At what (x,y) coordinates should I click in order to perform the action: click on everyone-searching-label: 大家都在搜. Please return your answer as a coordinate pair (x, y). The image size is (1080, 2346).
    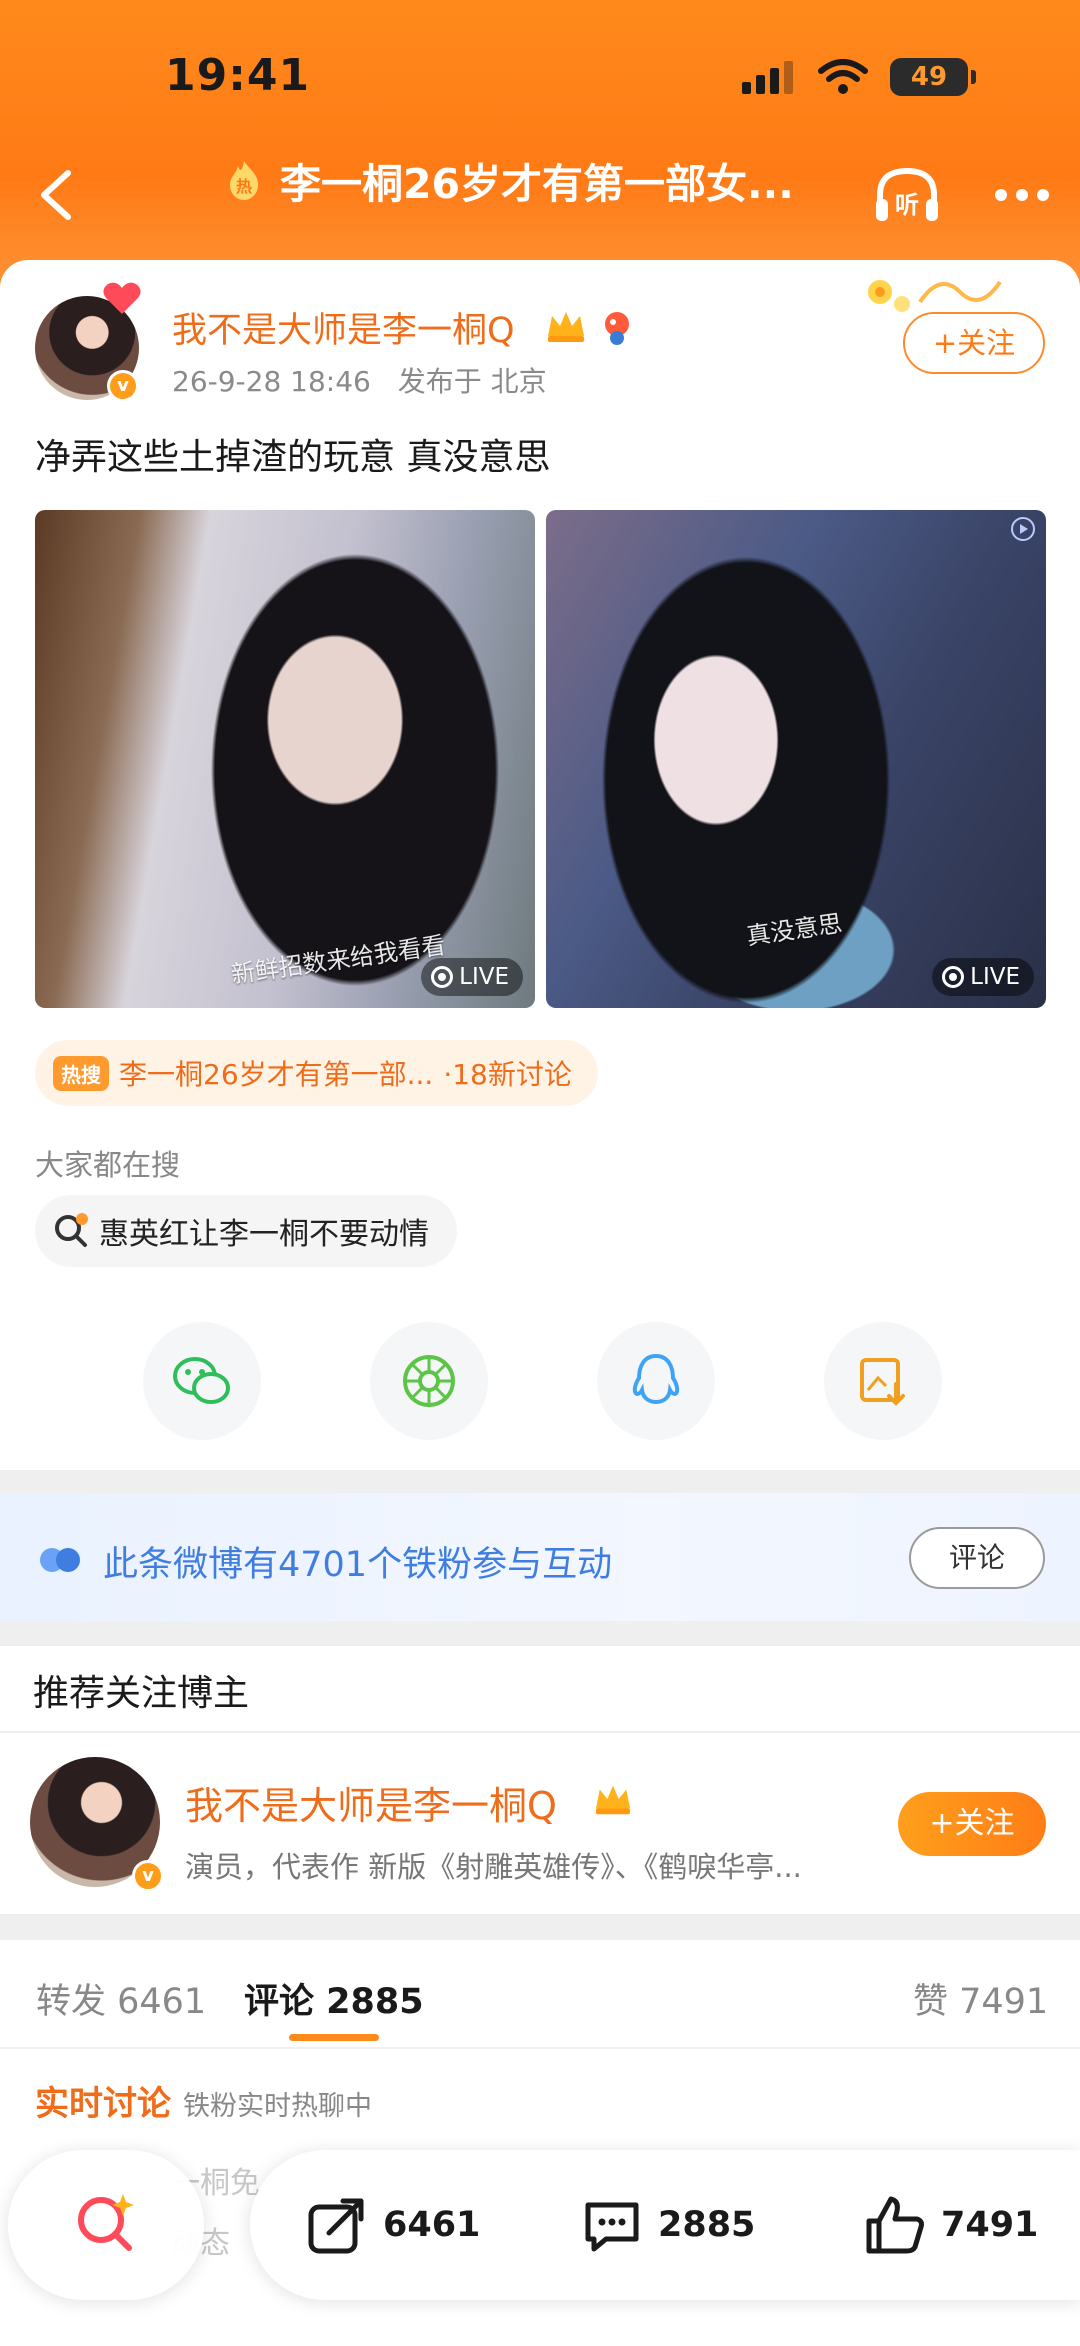
    Looking at the image, I should click on (108, 1165).